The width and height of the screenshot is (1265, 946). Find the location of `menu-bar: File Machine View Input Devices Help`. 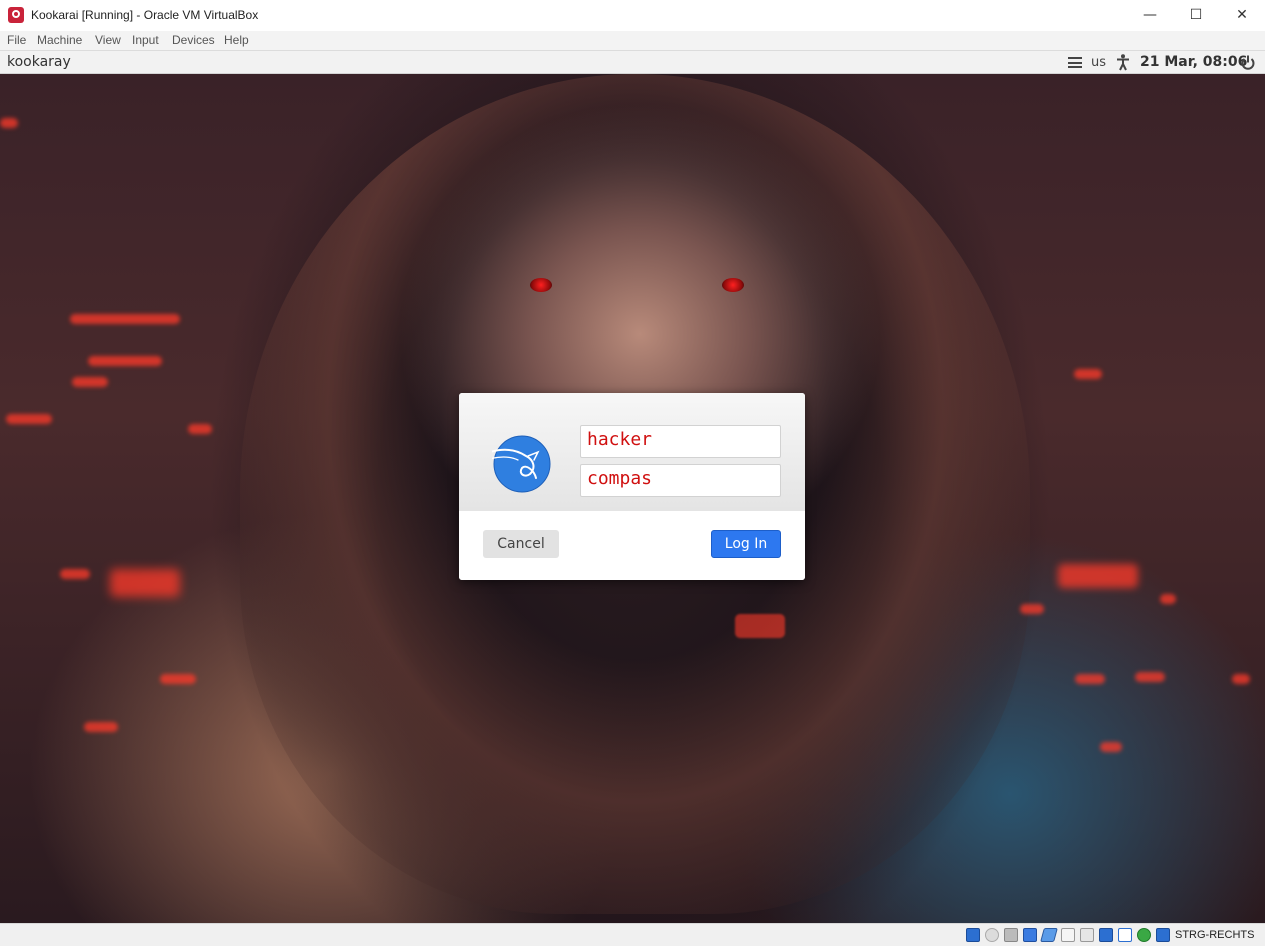

menu-bar: File Machine View Input Devices Help is located at coordinates (632, 40).